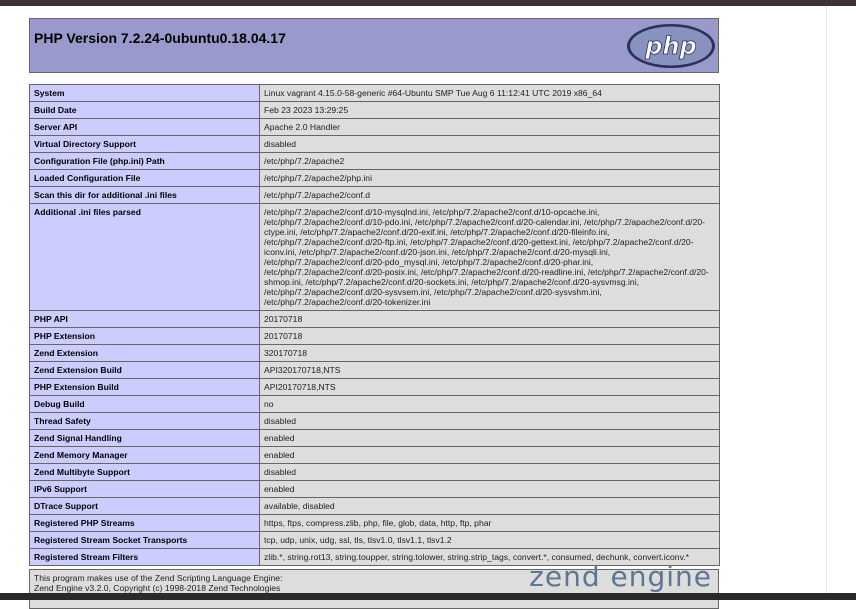  What do you see at coordinates (826, 299) in the screenshot?
I see `page-edge-line` at bounding box center [826, 299].